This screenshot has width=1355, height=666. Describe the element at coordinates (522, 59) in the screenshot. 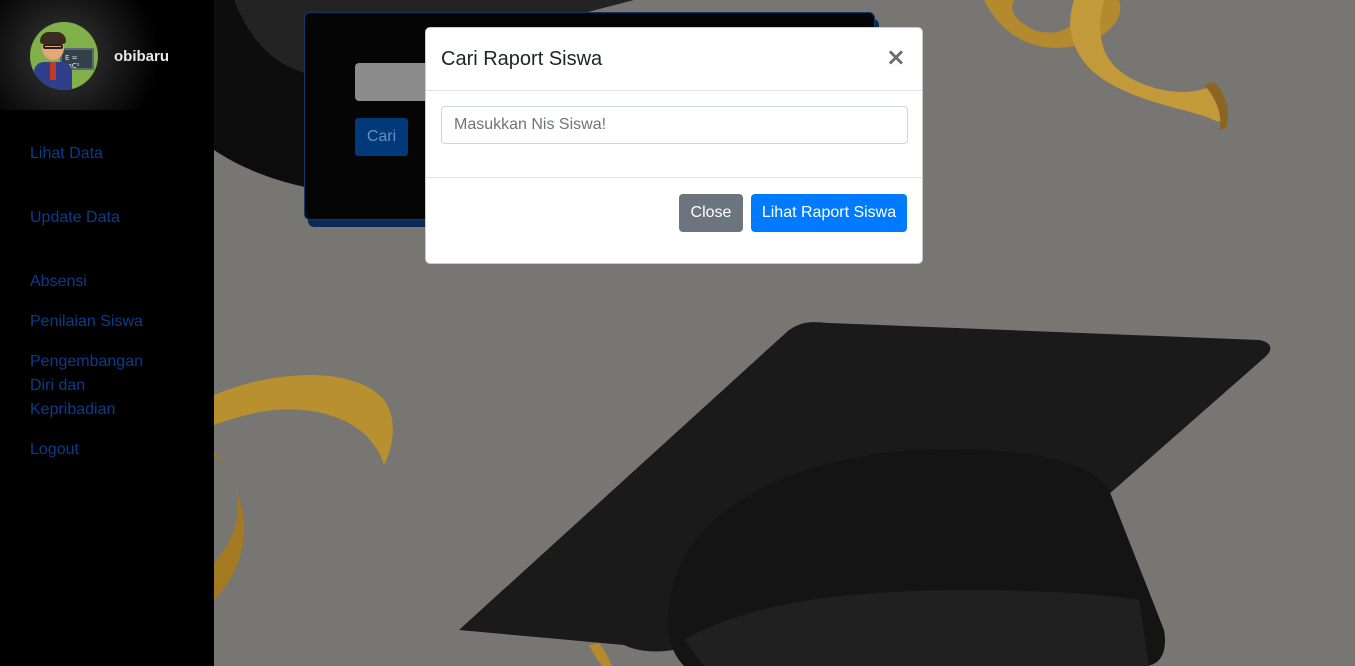

I see `modal-title: Cari Raport Siswa` at that location.